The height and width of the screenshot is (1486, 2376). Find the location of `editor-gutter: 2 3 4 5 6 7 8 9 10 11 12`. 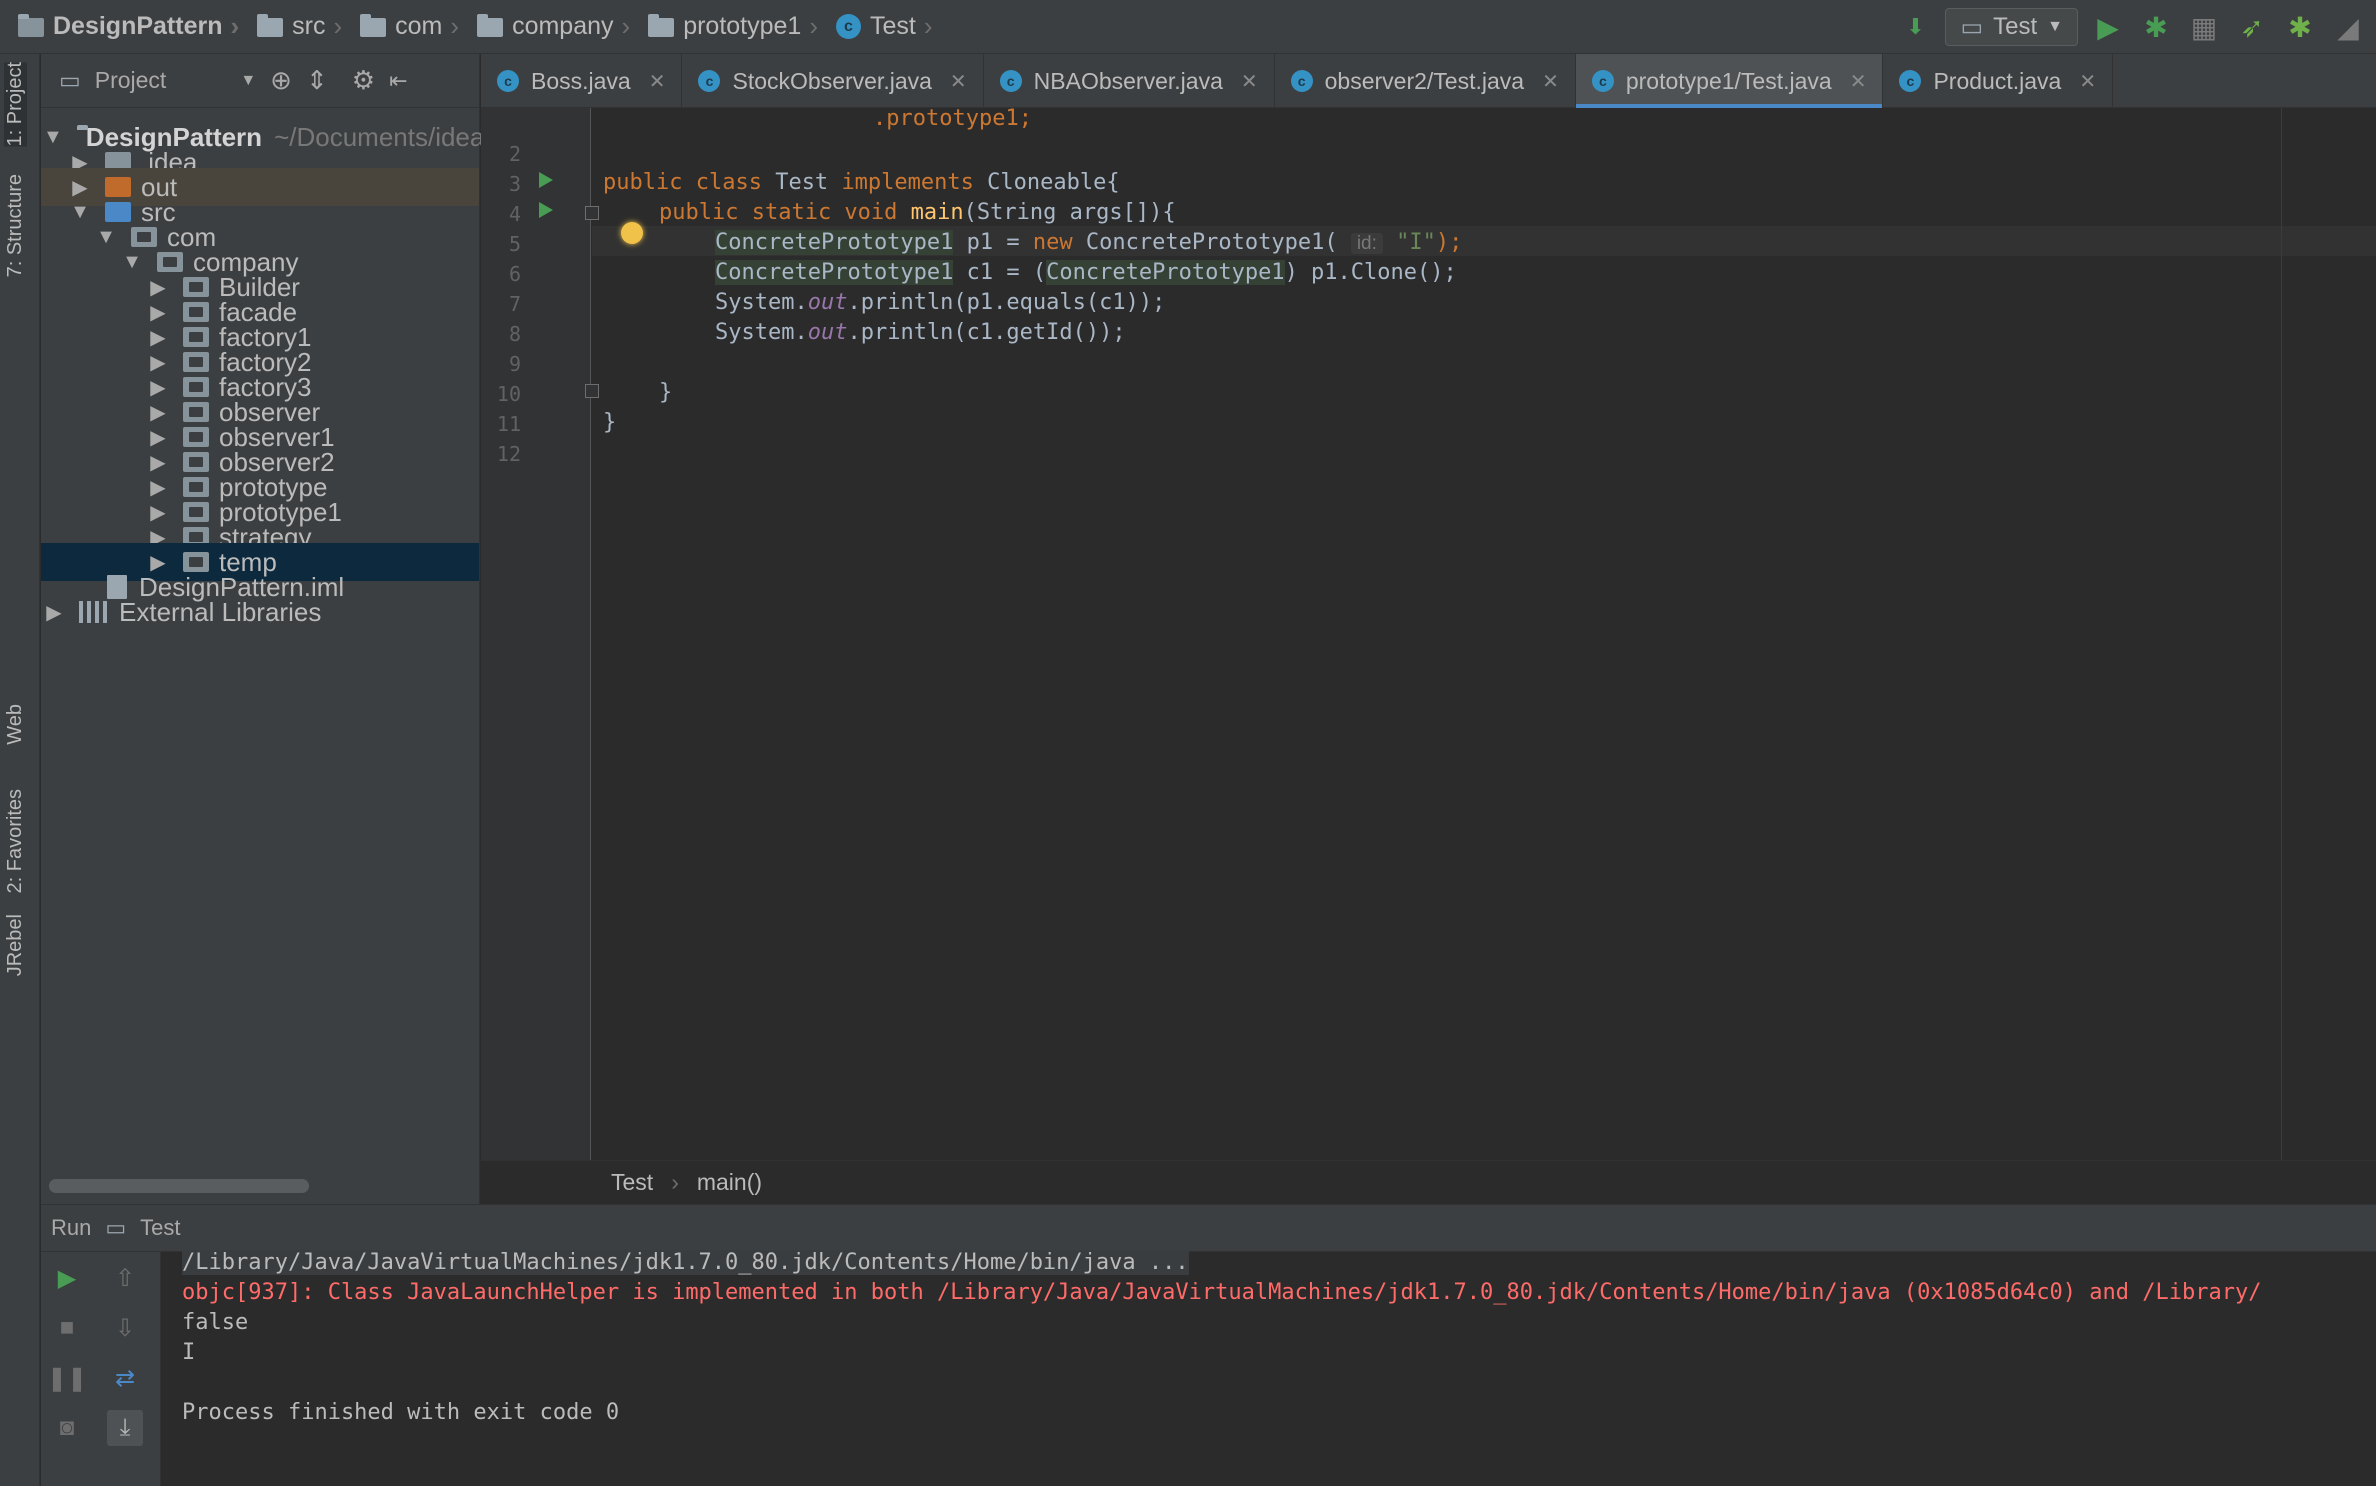

editor-gutter: 2 3 4 5 6 7 8 9 10 11 12 is located at coordinates (540, 634).